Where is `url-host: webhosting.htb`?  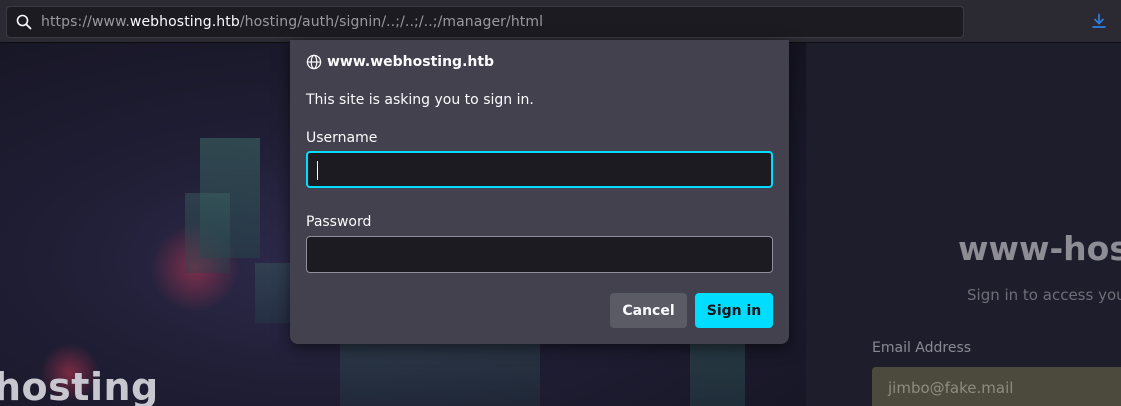 url-host: webhosting.htb is located at coordinates (184, 22).